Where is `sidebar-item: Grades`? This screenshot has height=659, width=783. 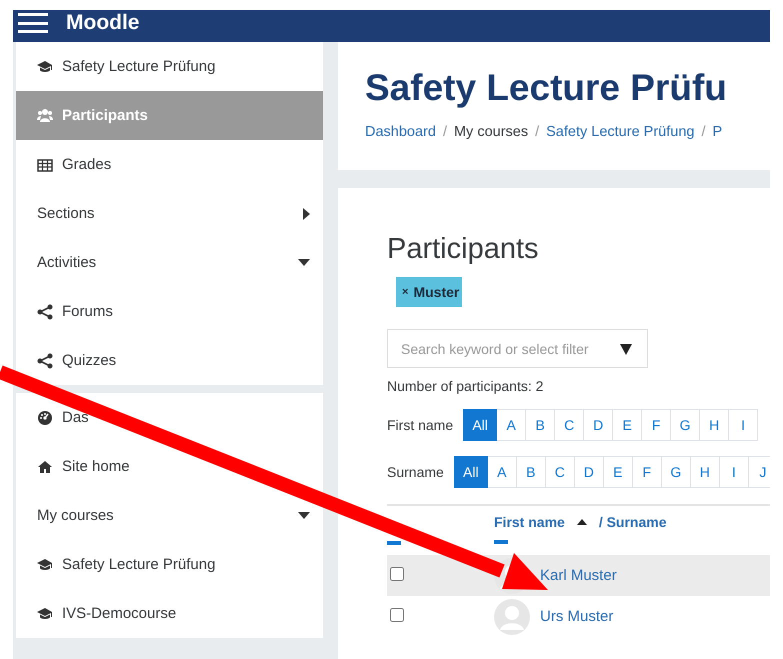 sidebar-item: Grades is located at coordinates (169, 164).